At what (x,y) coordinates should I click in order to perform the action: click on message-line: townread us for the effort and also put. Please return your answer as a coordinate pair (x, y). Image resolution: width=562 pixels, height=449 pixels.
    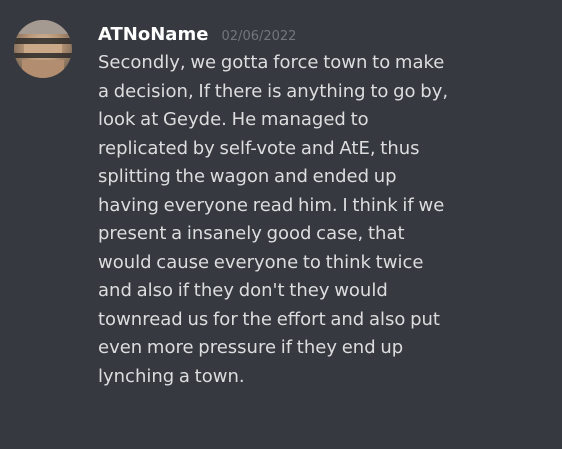
    Looking at the image, I should click on (269, 319).